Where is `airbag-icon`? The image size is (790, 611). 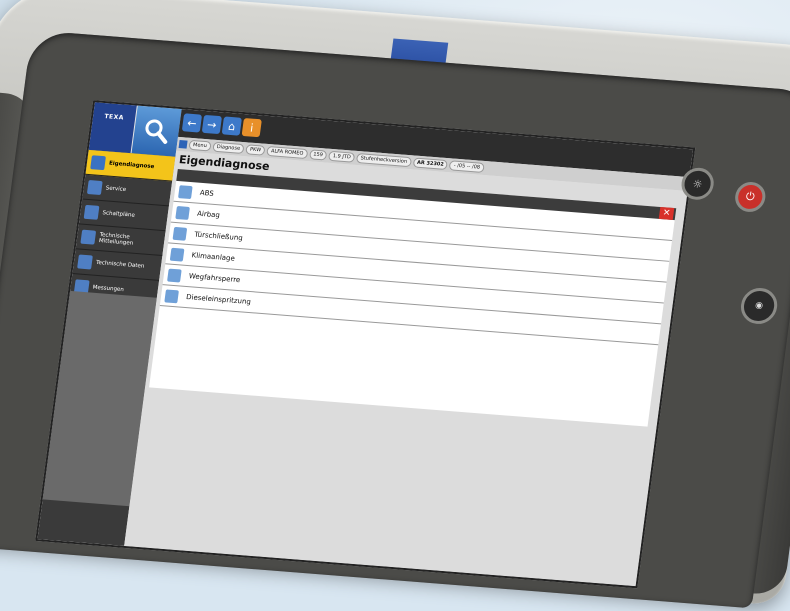
airbag-icon is located at coordinates (182, 212).